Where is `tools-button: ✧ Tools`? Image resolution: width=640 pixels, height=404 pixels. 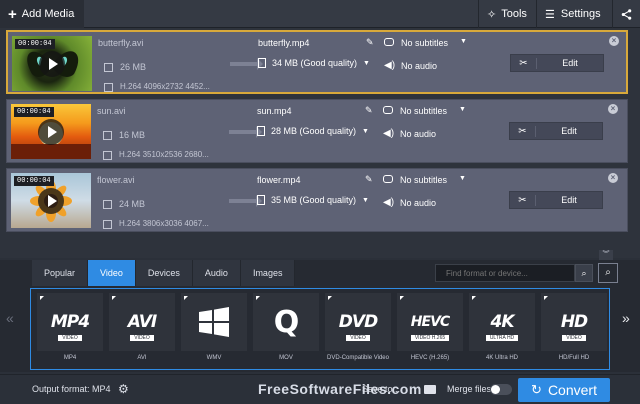
tools-button: ✧ Tools is located at coordinates (506, 14).